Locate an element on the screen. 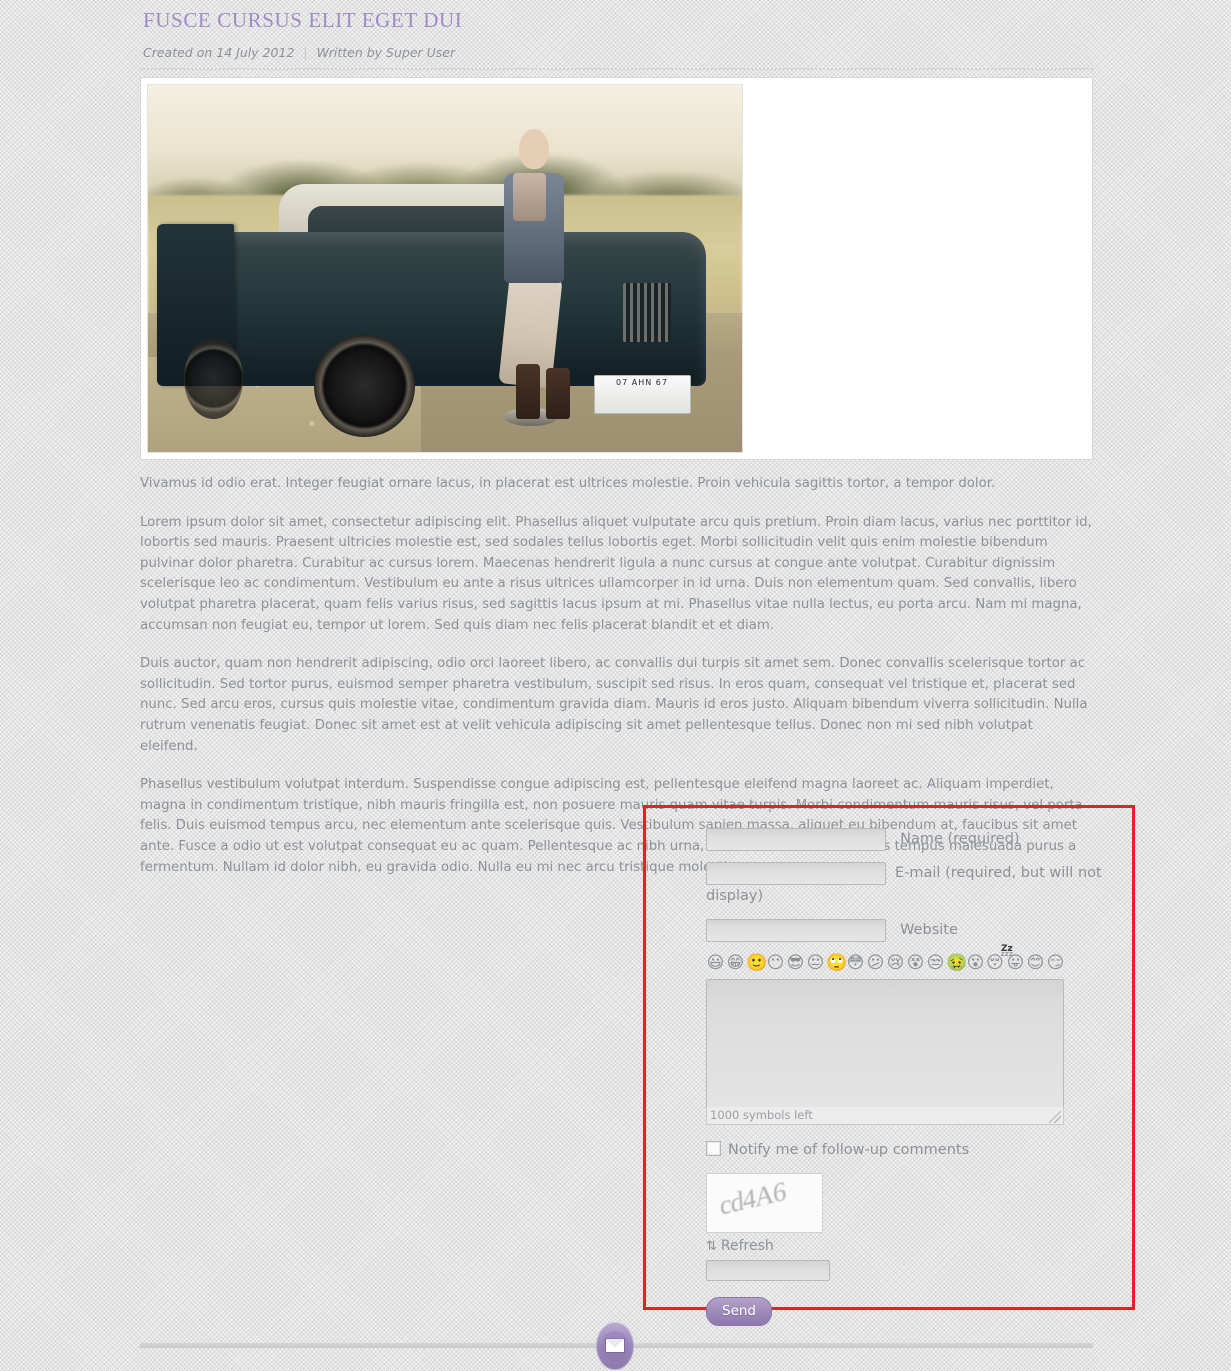  article-author: Written by Super User is located at coordinates (386, 52).